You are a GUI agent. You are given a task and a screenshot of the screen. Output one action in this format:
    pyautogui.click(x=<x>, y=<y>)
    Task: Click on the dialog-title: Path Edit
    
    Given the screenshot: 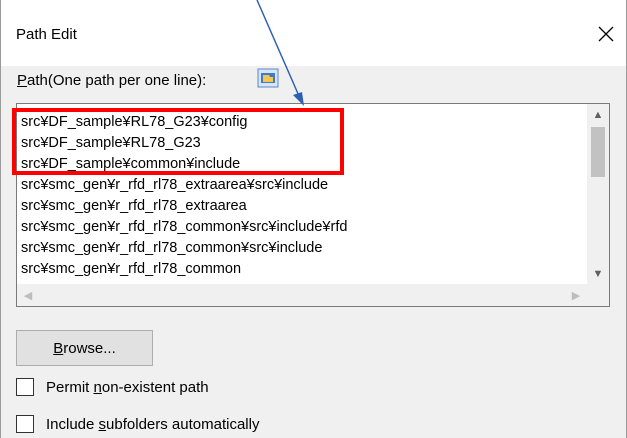 What is the action you would take?
    pyautogui.click(x=46, y=34)
    